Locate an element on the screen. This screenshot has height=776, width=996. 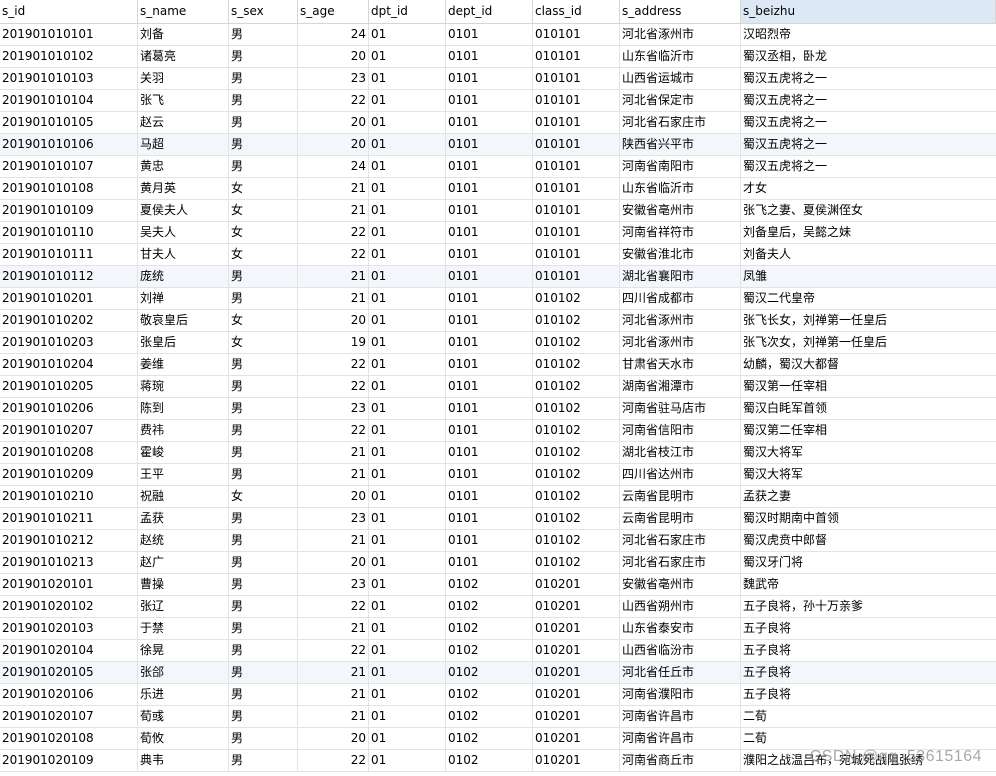
table-row: 201901010112 庞统男 21 01 0101 010101 湖北省襄阳市 凤雏 is located at coordinates (498, 277).